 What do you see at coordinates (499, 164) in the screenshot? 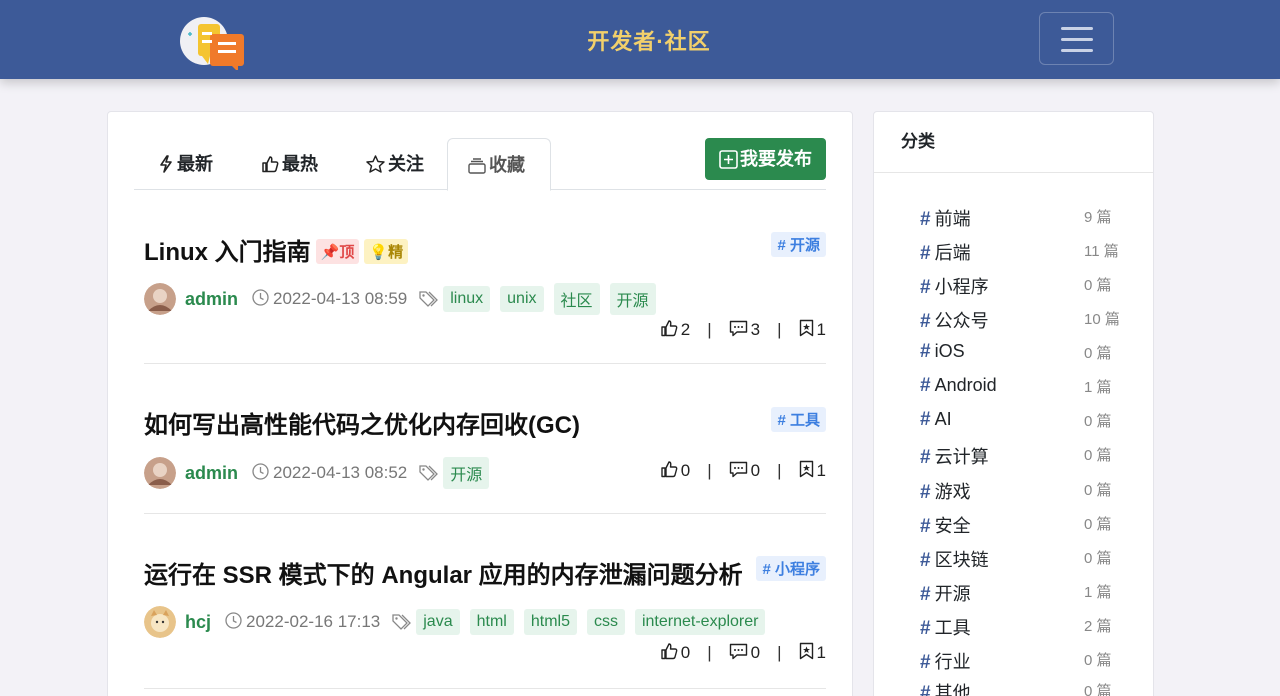
I see `tab-favorites: 收藏` at bounding box center [499, 164].